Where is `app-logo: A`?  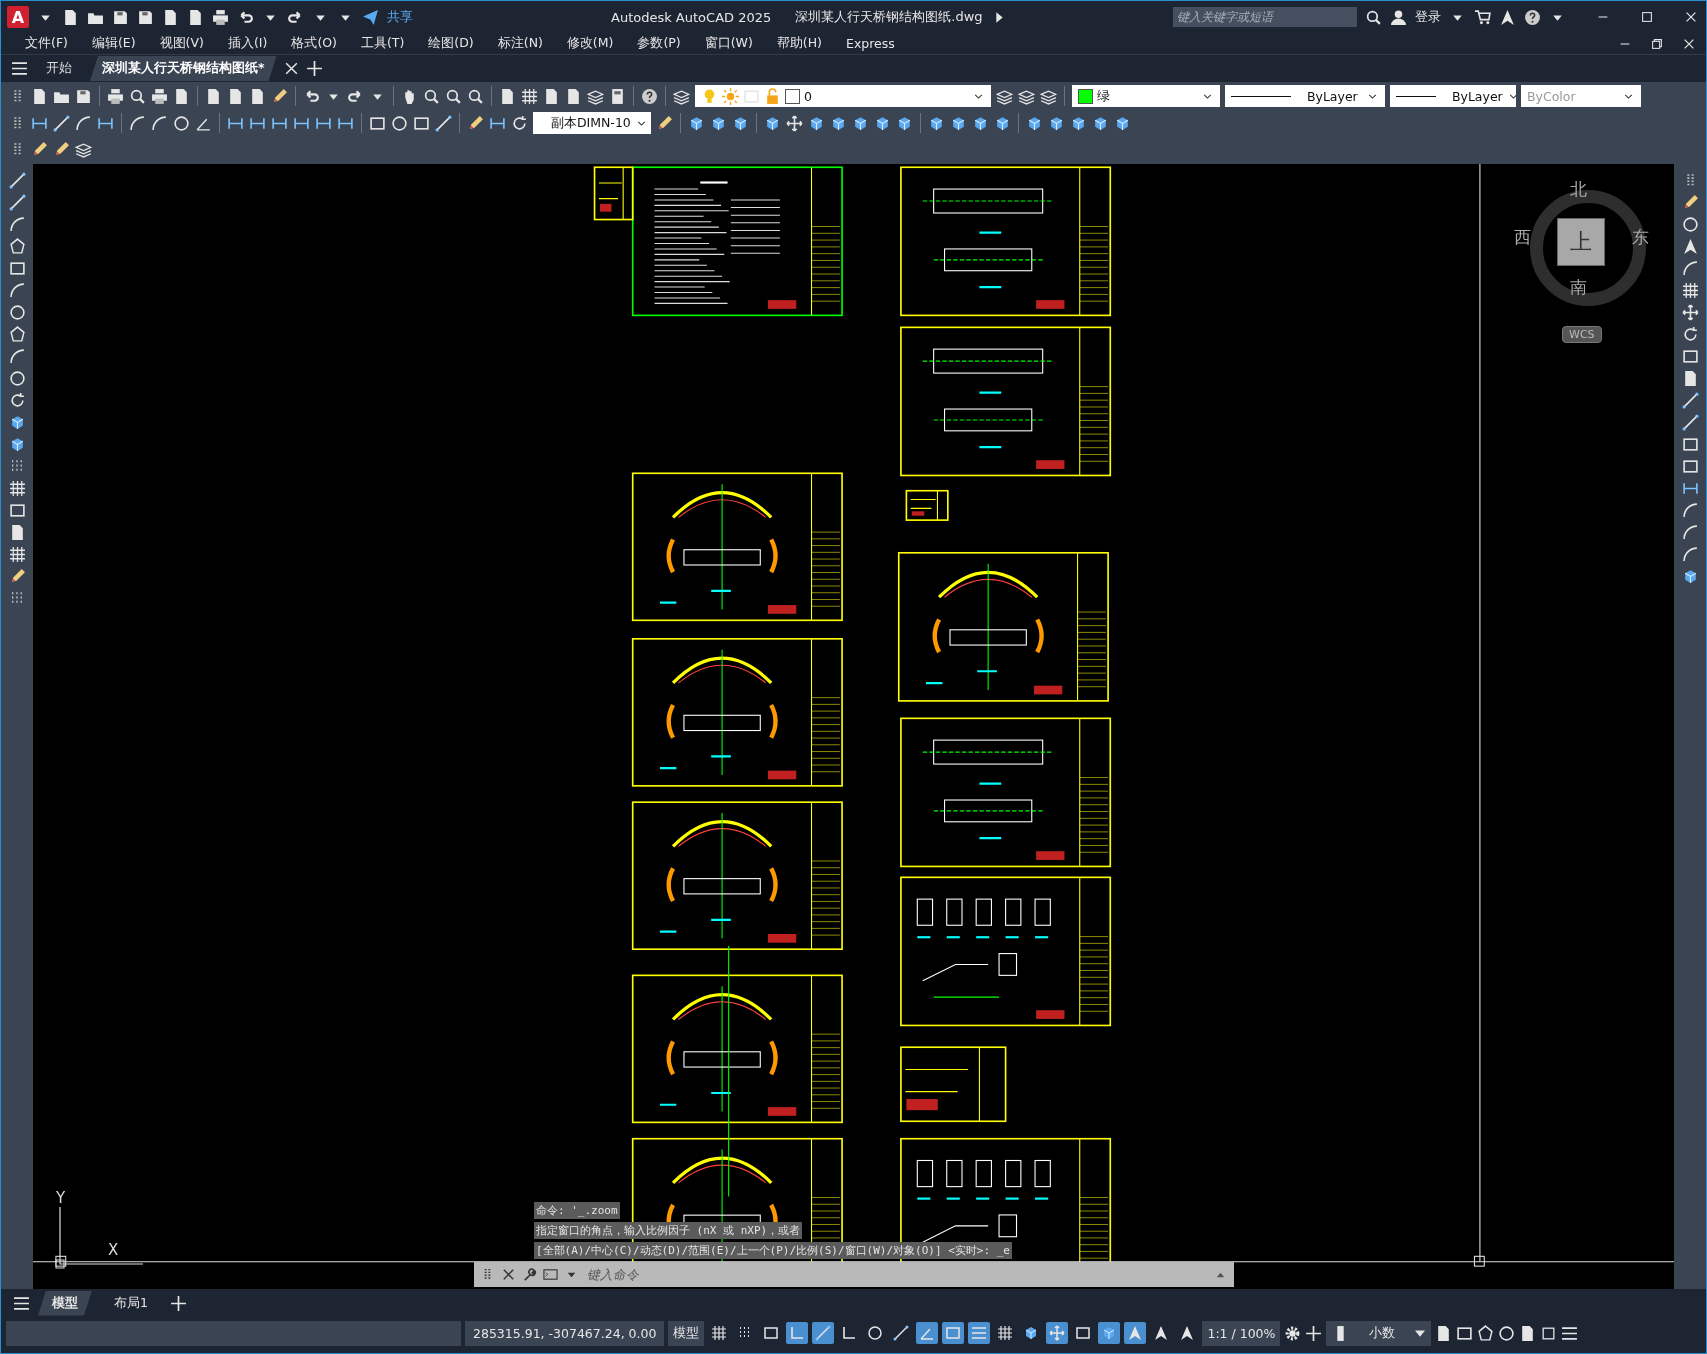 app-logo: A is located at coordinates (18, 17).